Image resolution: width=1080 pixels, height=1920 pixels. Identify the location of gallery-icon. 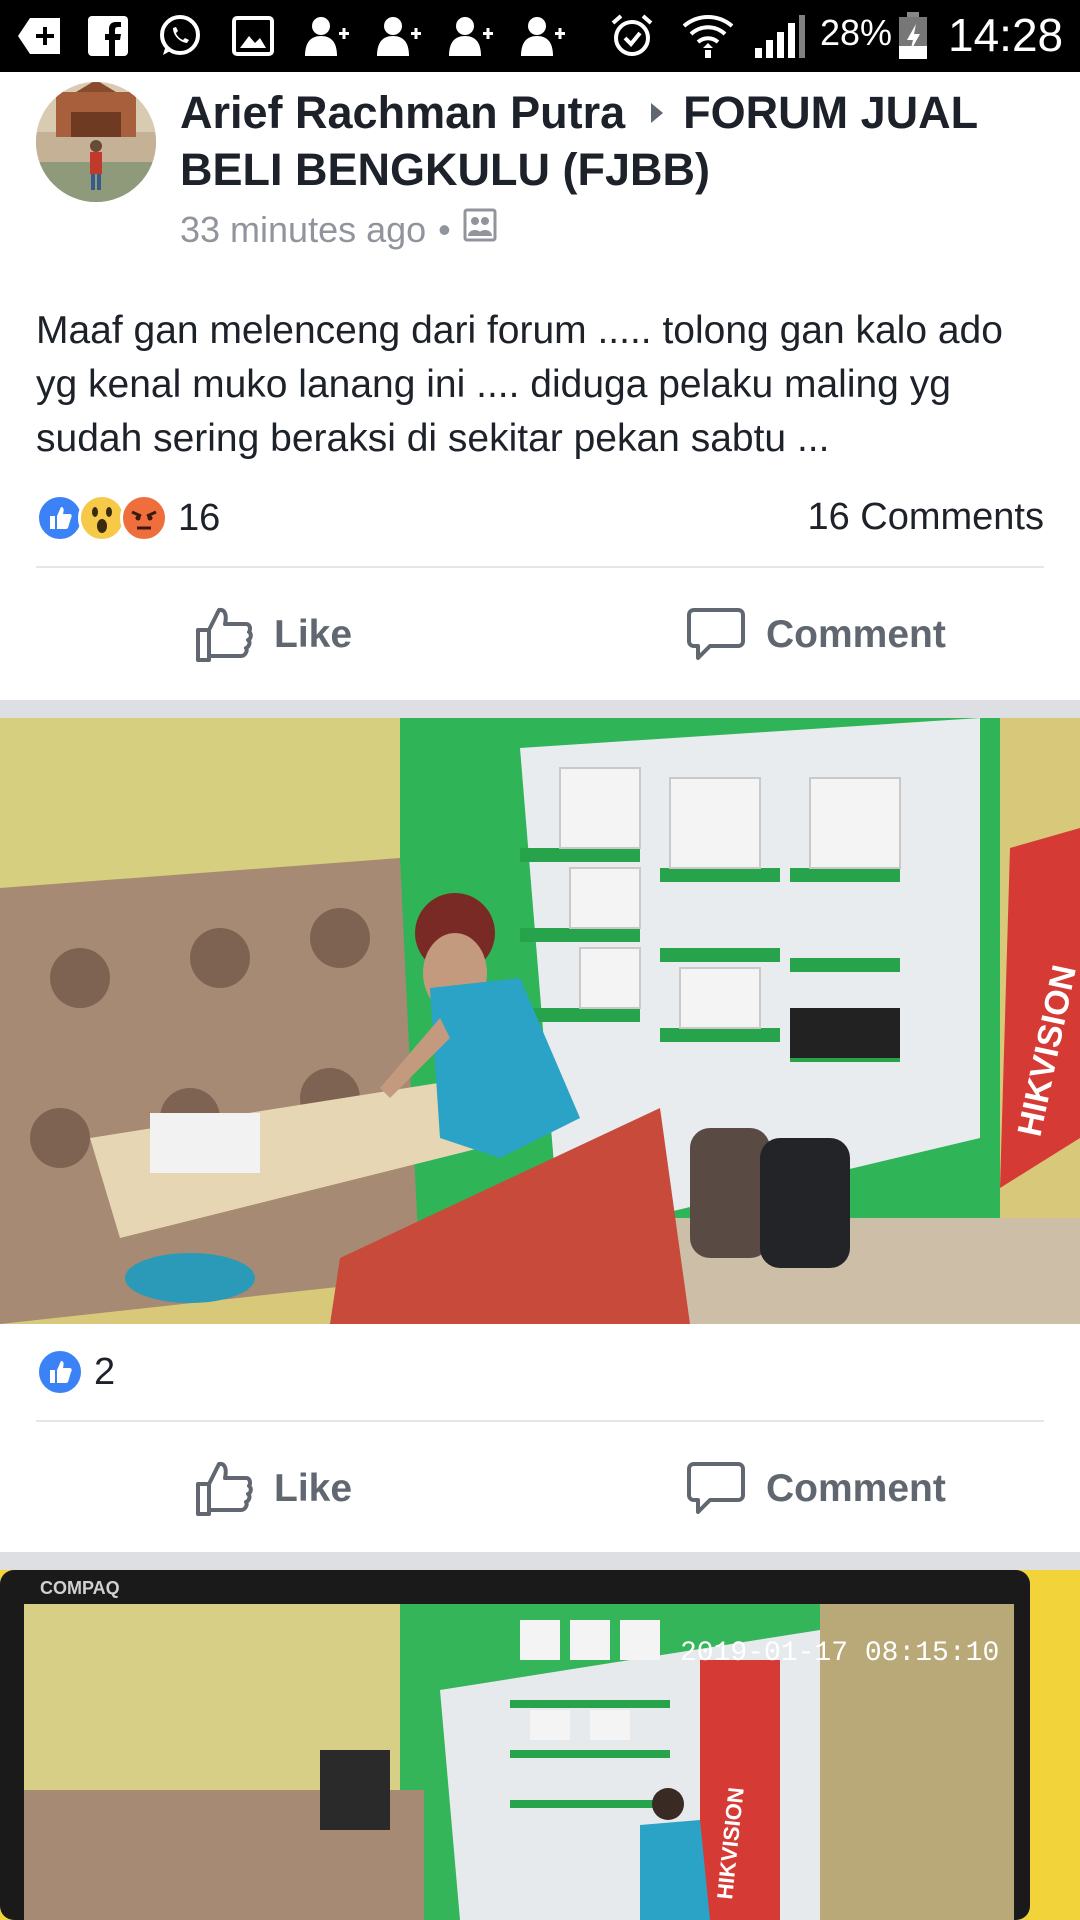
(253, 36).